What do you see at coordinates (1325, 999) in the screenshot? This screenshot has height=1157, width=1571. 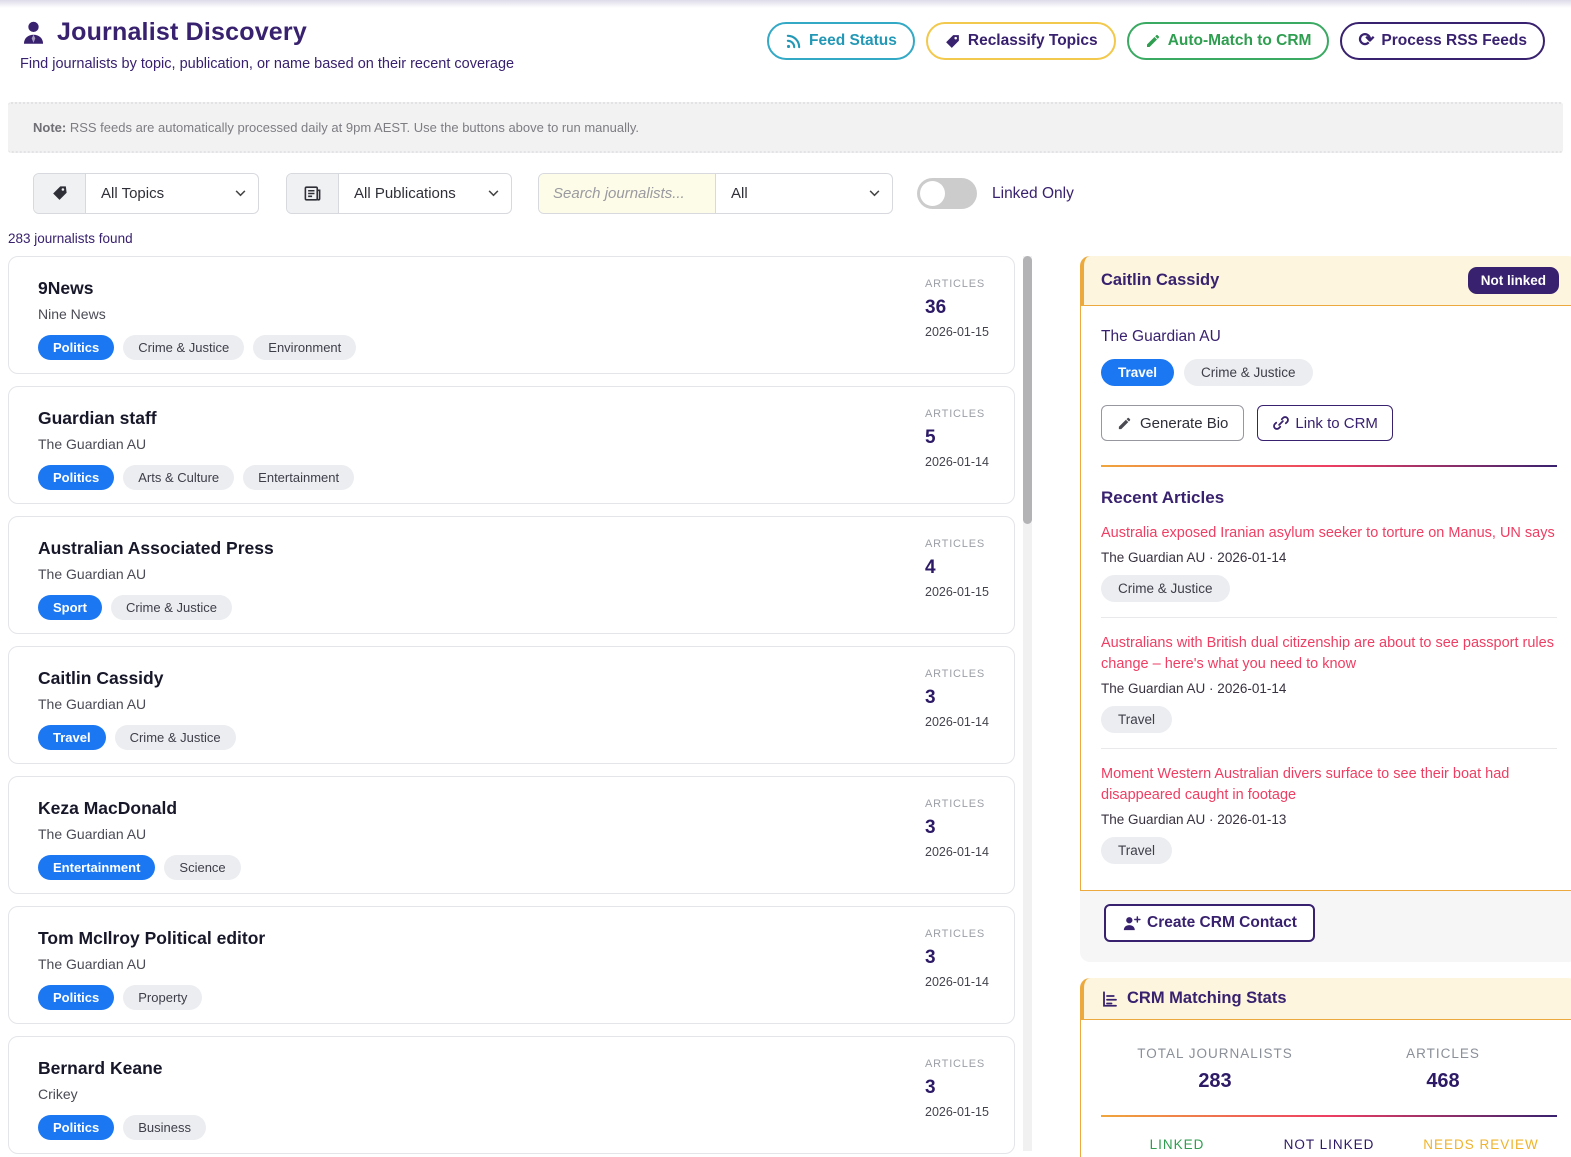 I see `stats-header: CRM Matching Stats` at bounding box center [1325, 999].